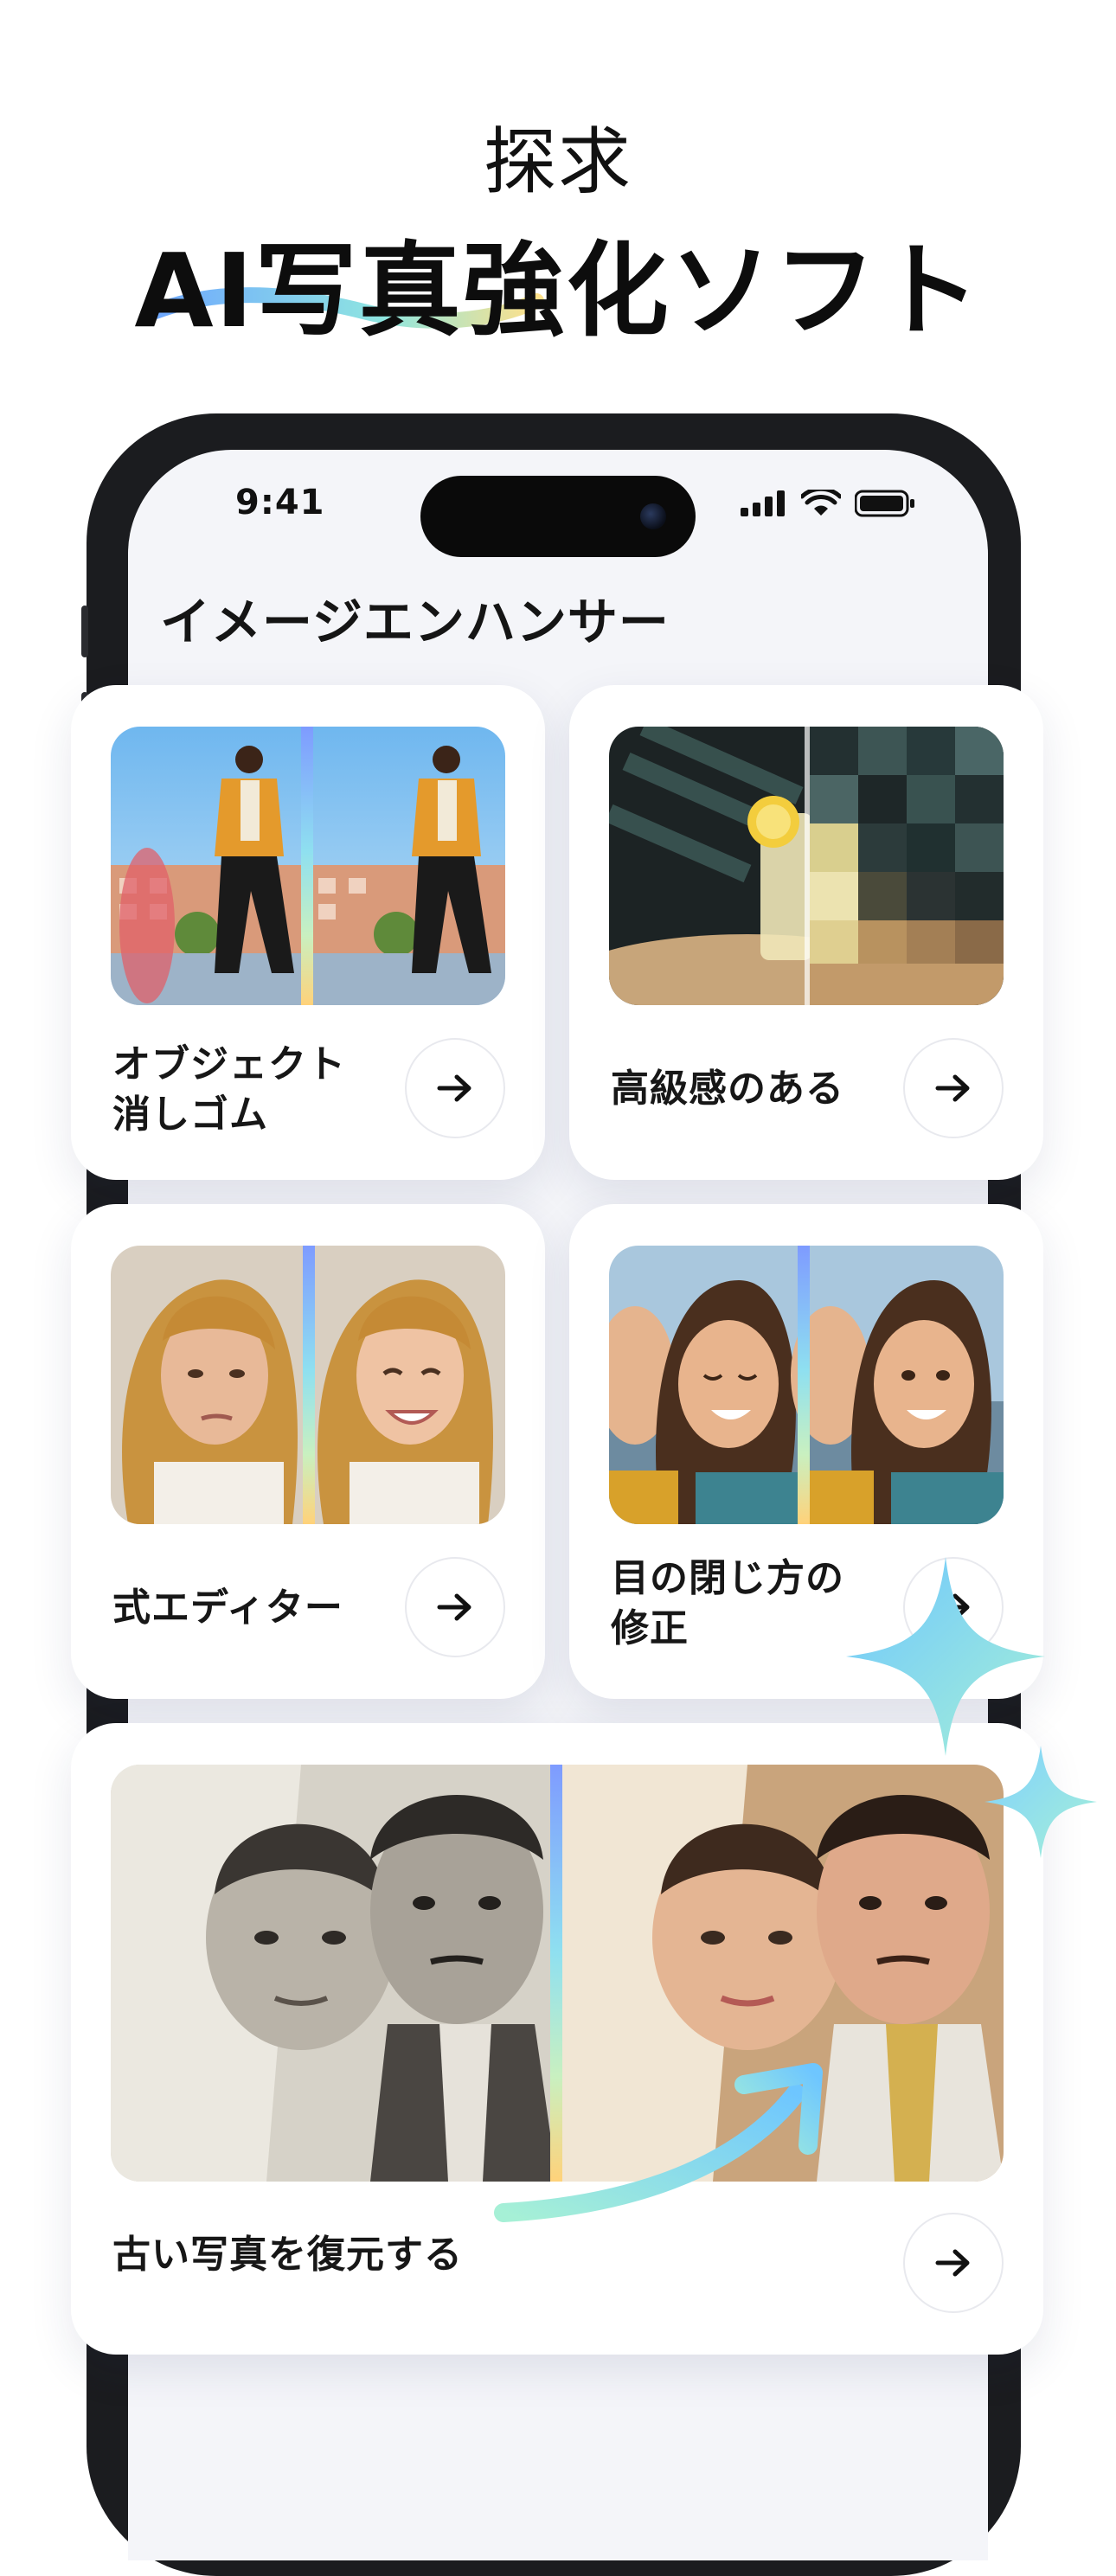  I want to click on feature-label-line: 古い写真を復元する, so click(287, 2255).